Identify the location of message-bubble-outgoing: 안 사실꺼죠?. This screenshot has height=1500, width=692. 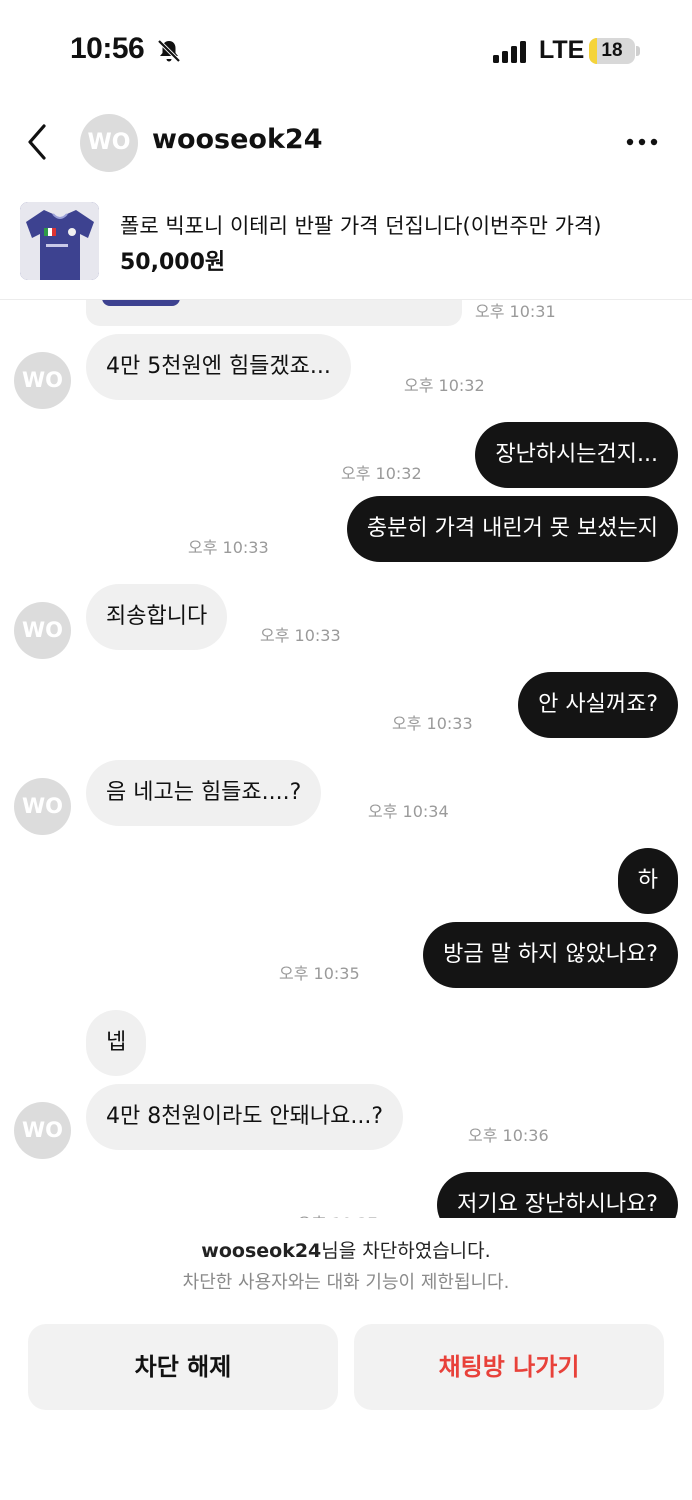
(598, 705).